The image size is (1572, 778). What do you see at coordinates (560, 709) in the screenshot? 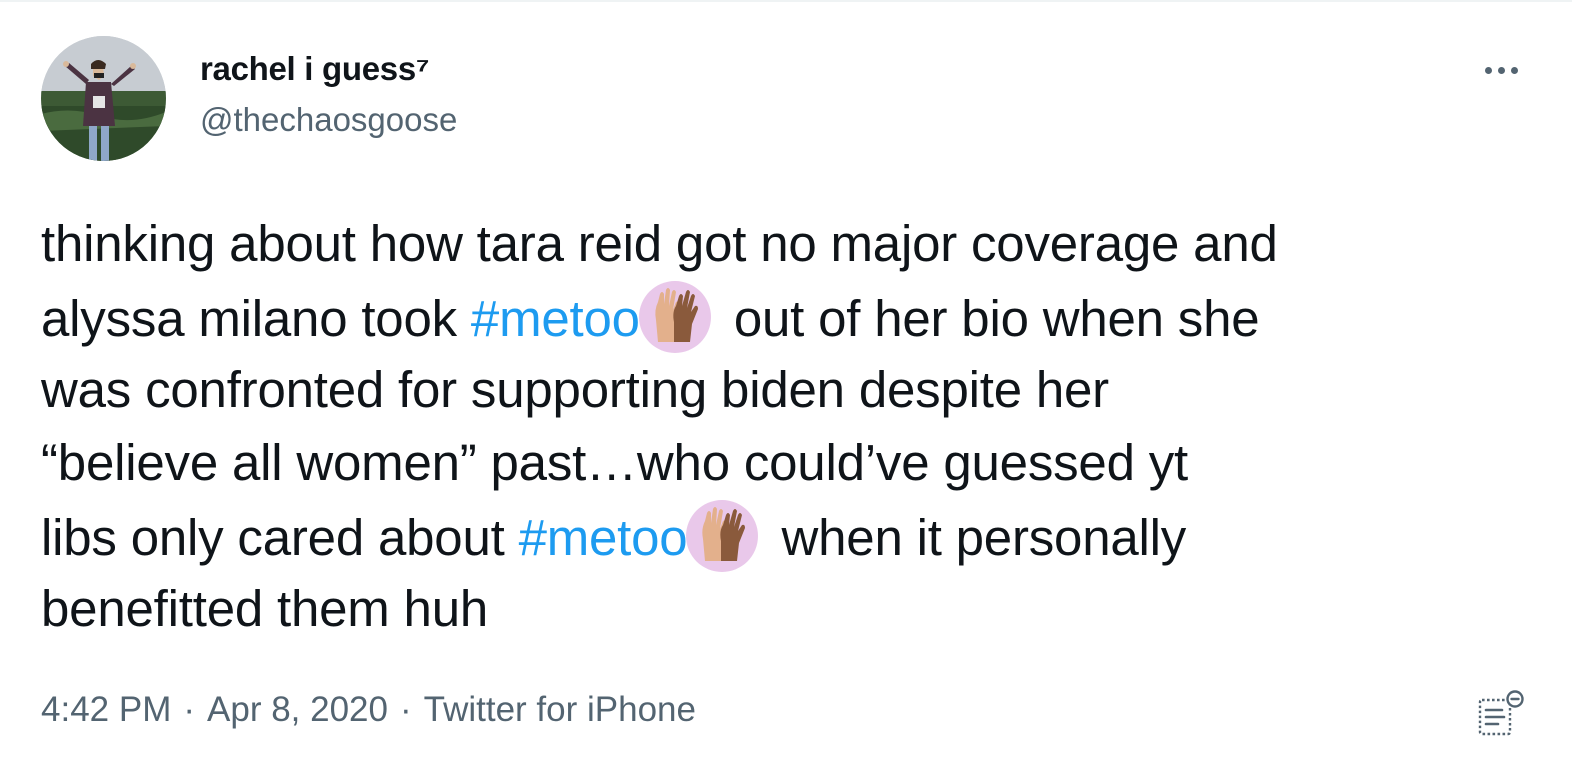
I see `tweet-source-link: Twitter for iPhone` at bounding box center [560, 709].